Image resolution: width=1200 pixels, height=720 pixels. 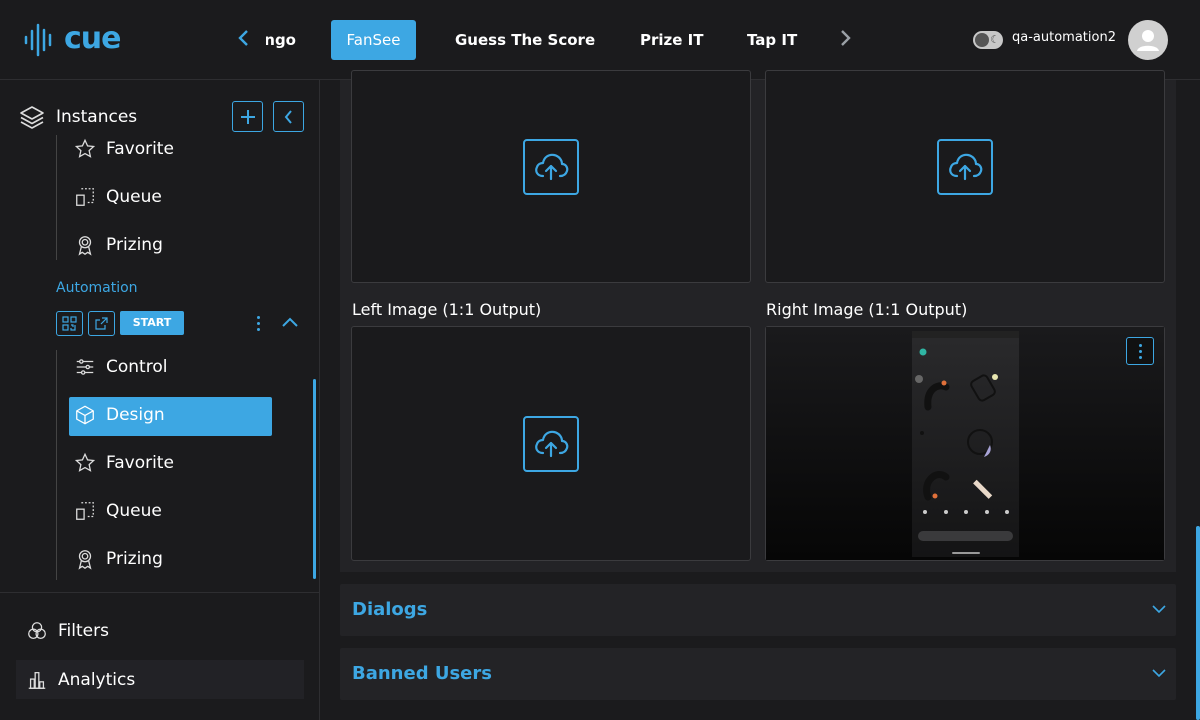 I want to click on left-image-dropzone, so click(x=551, y=443).